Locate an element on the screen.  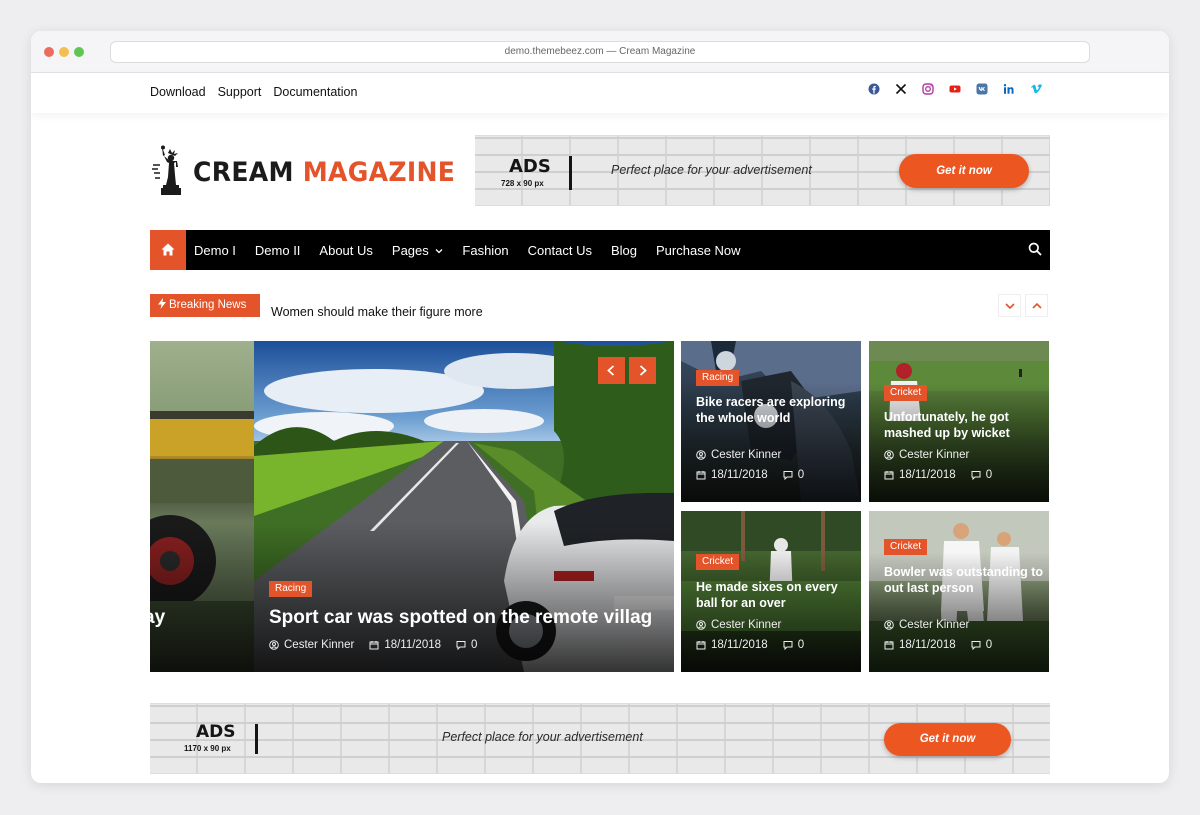
facebook-icon is located at coordinates (874, 89).